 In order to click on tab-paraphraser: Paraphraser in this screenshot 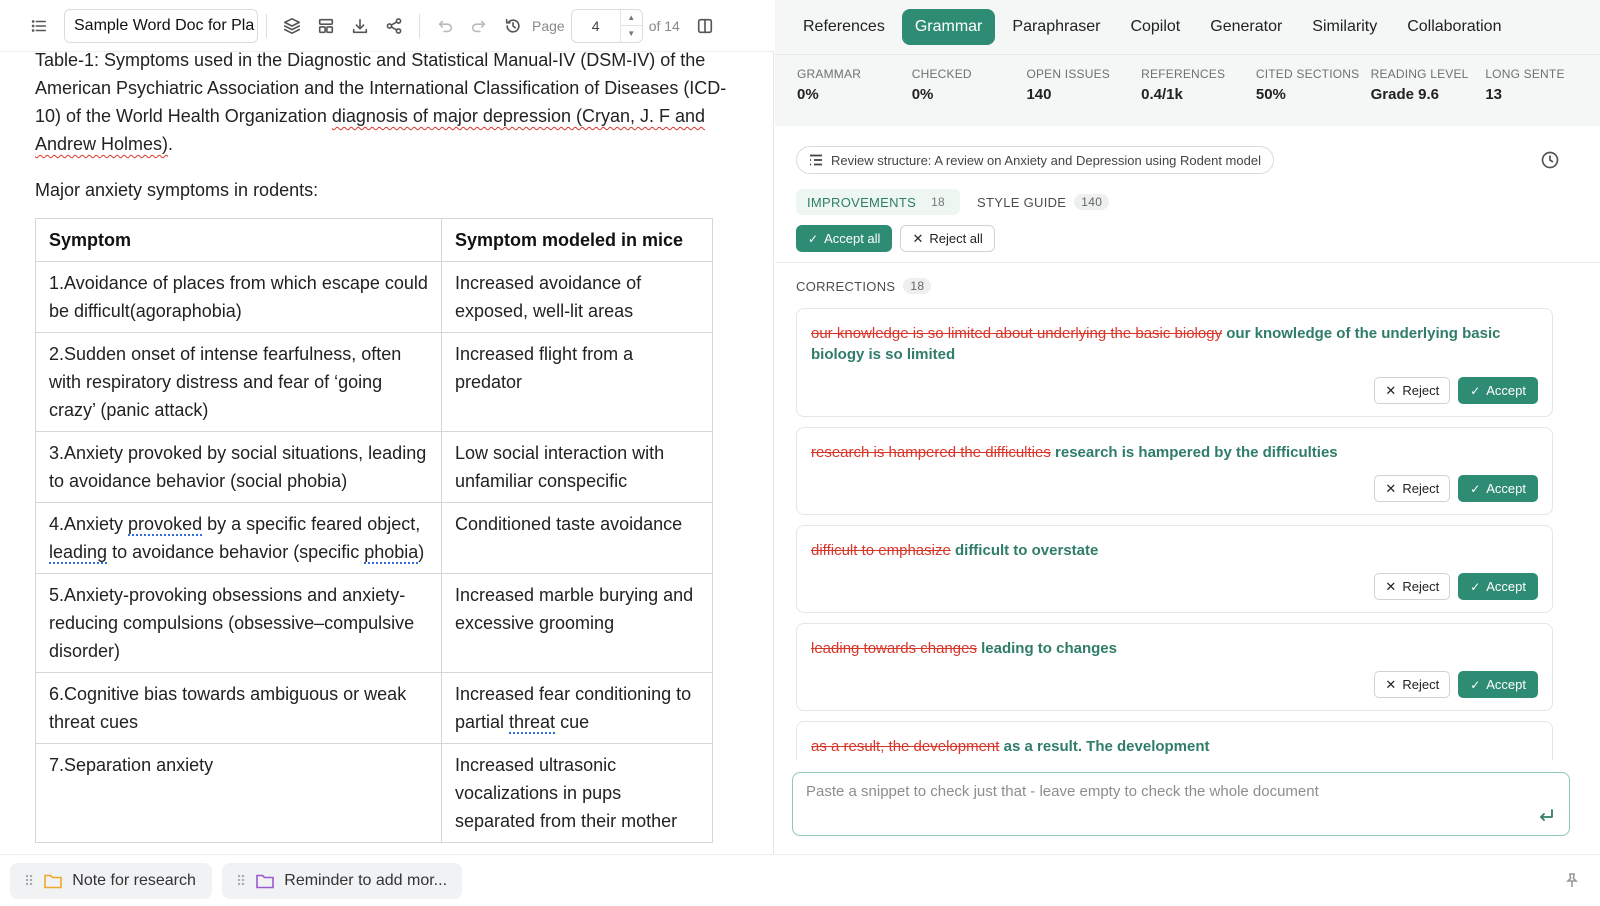, I will do `click(1056, 27)`.